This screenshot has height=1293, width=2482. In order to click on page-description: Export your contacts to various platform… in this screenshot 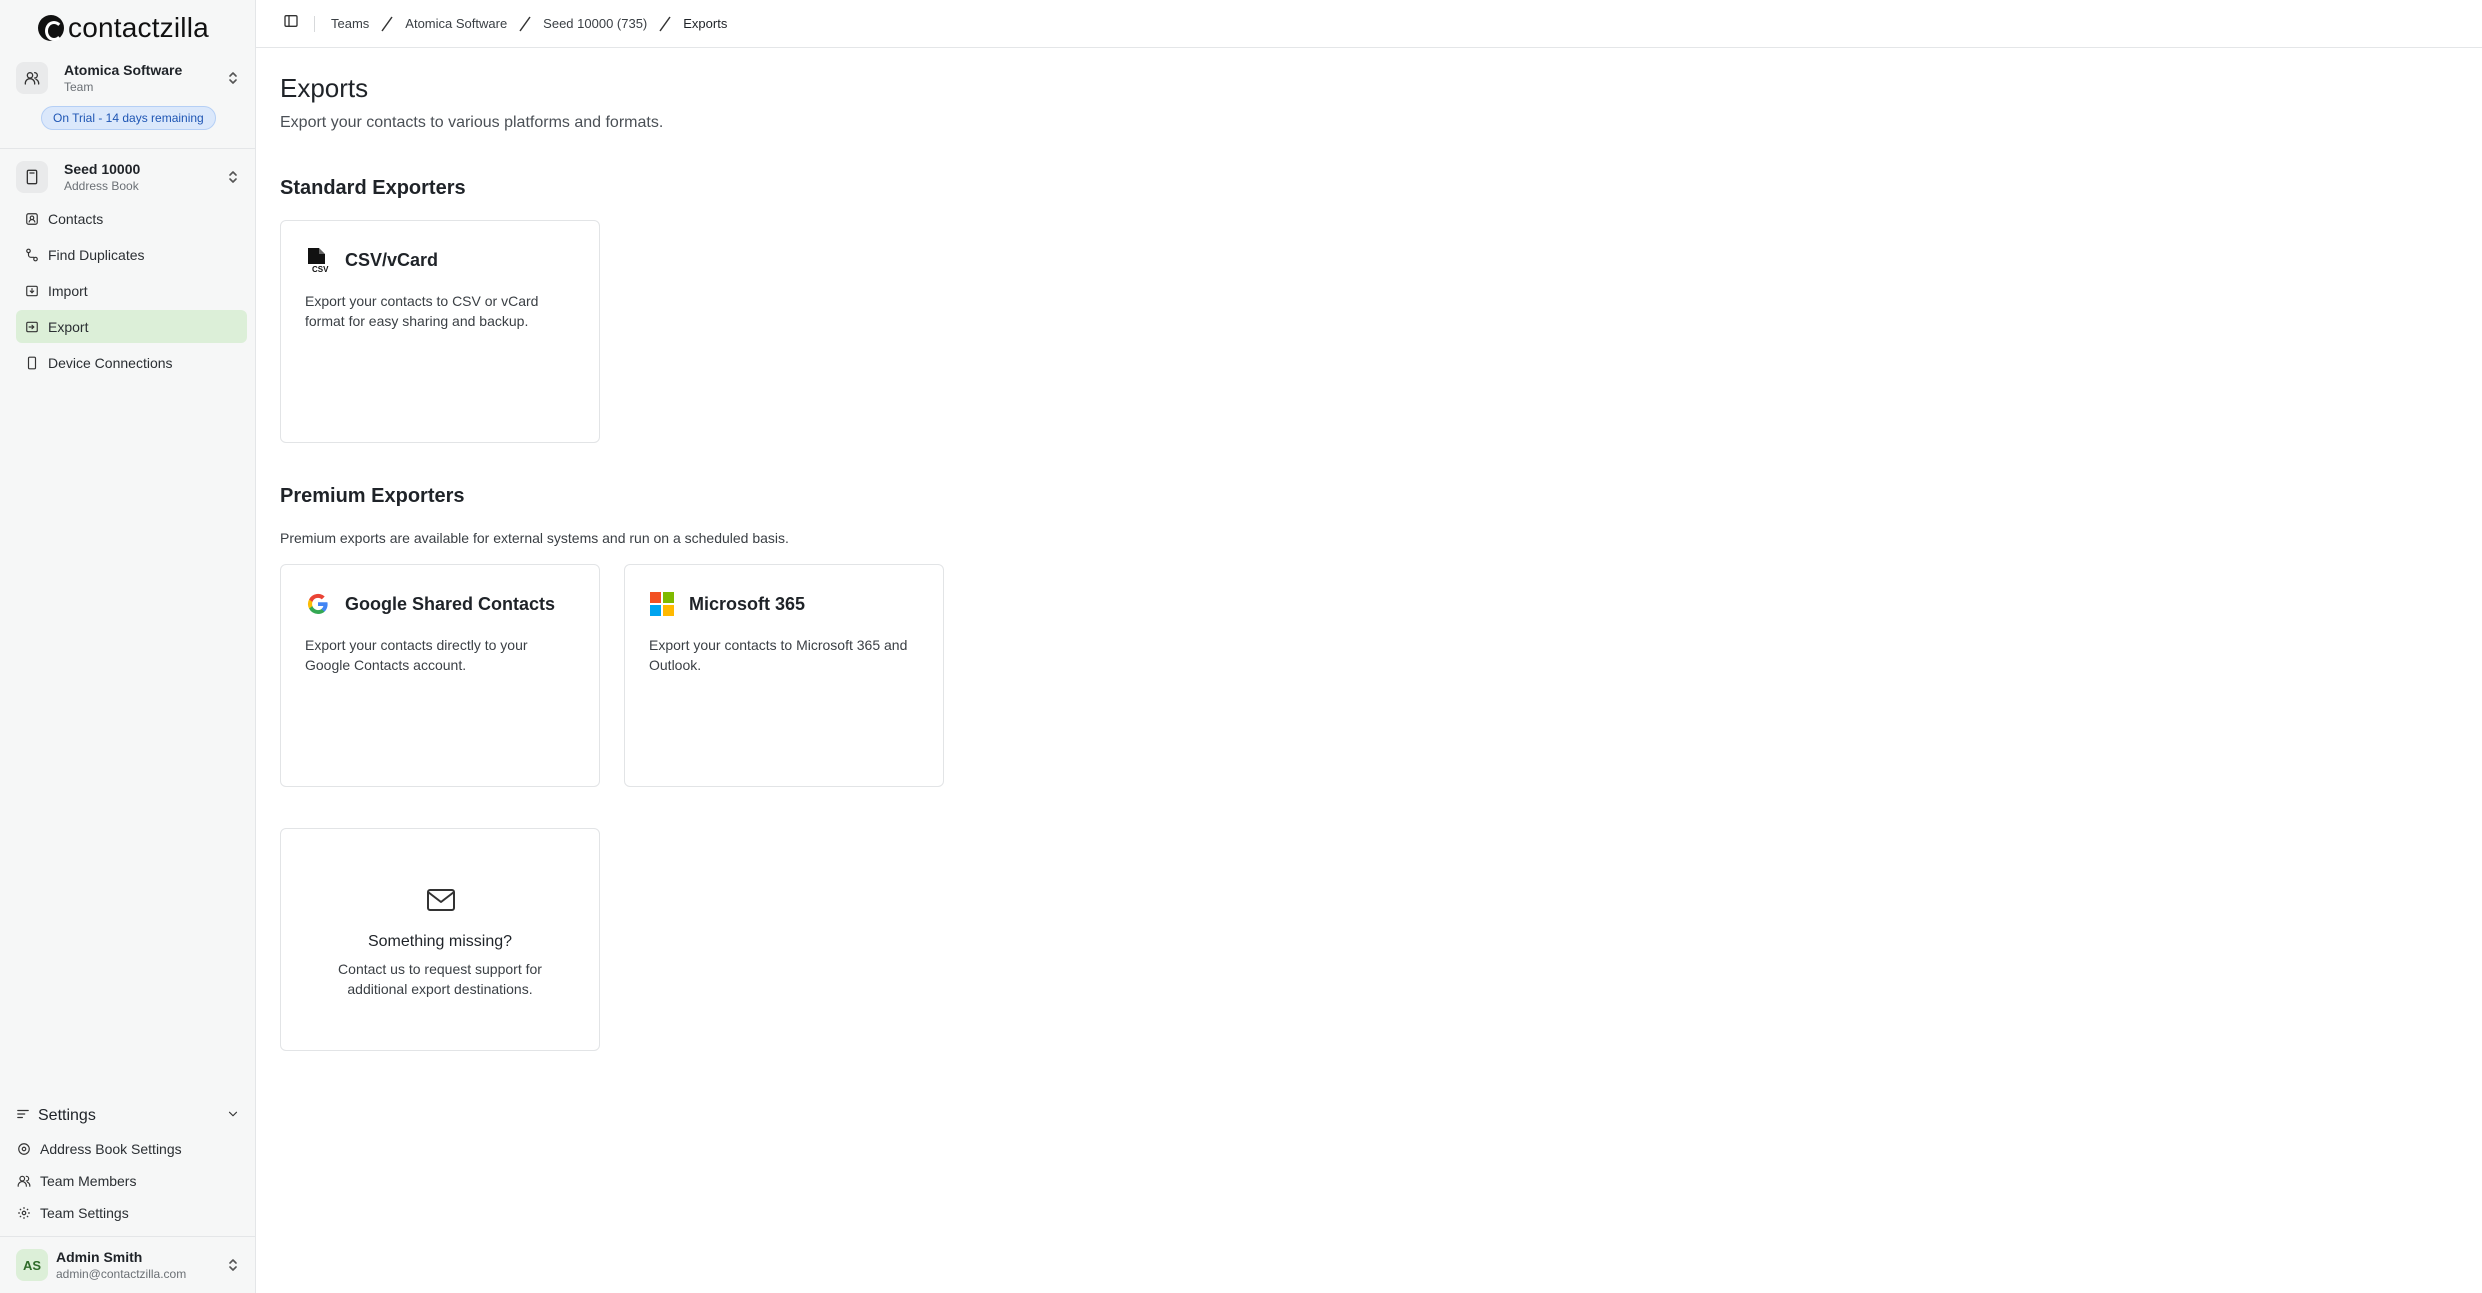, I will do `click(472, 122)`.